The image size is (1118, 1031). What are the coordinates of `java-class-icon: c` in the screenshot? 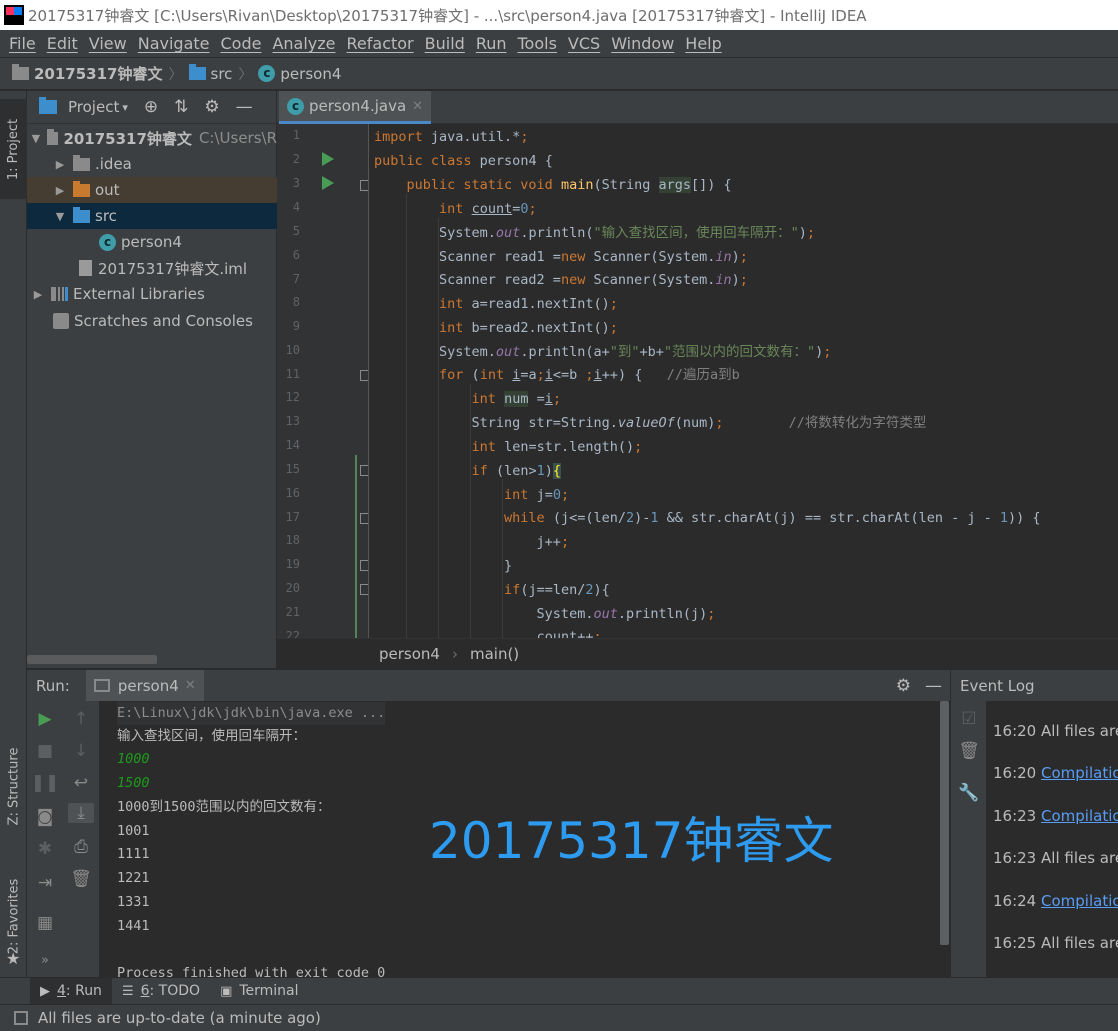 It's located at (267, 73).